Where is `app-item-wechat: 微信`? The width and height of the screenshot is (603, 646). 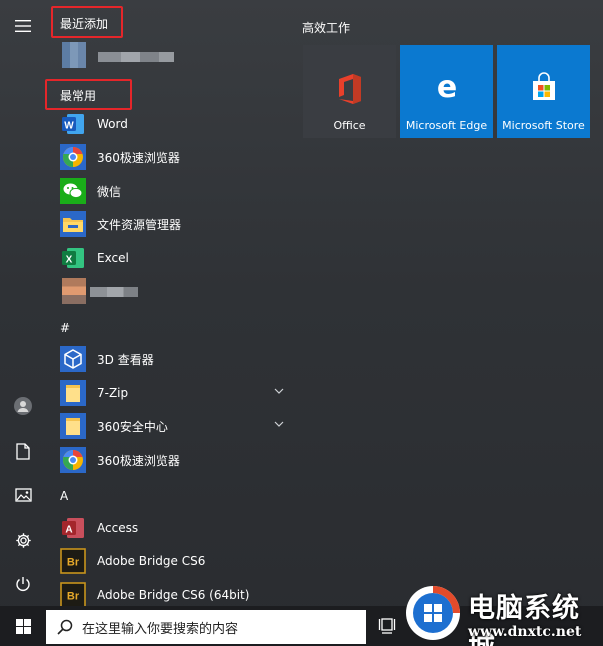
app-item-wechat: 微信 is located at coordinates (176, 191).